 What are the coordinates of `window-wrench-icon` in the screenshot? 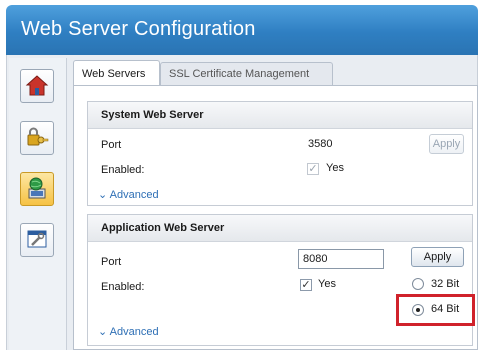 It's located at (37, 239).